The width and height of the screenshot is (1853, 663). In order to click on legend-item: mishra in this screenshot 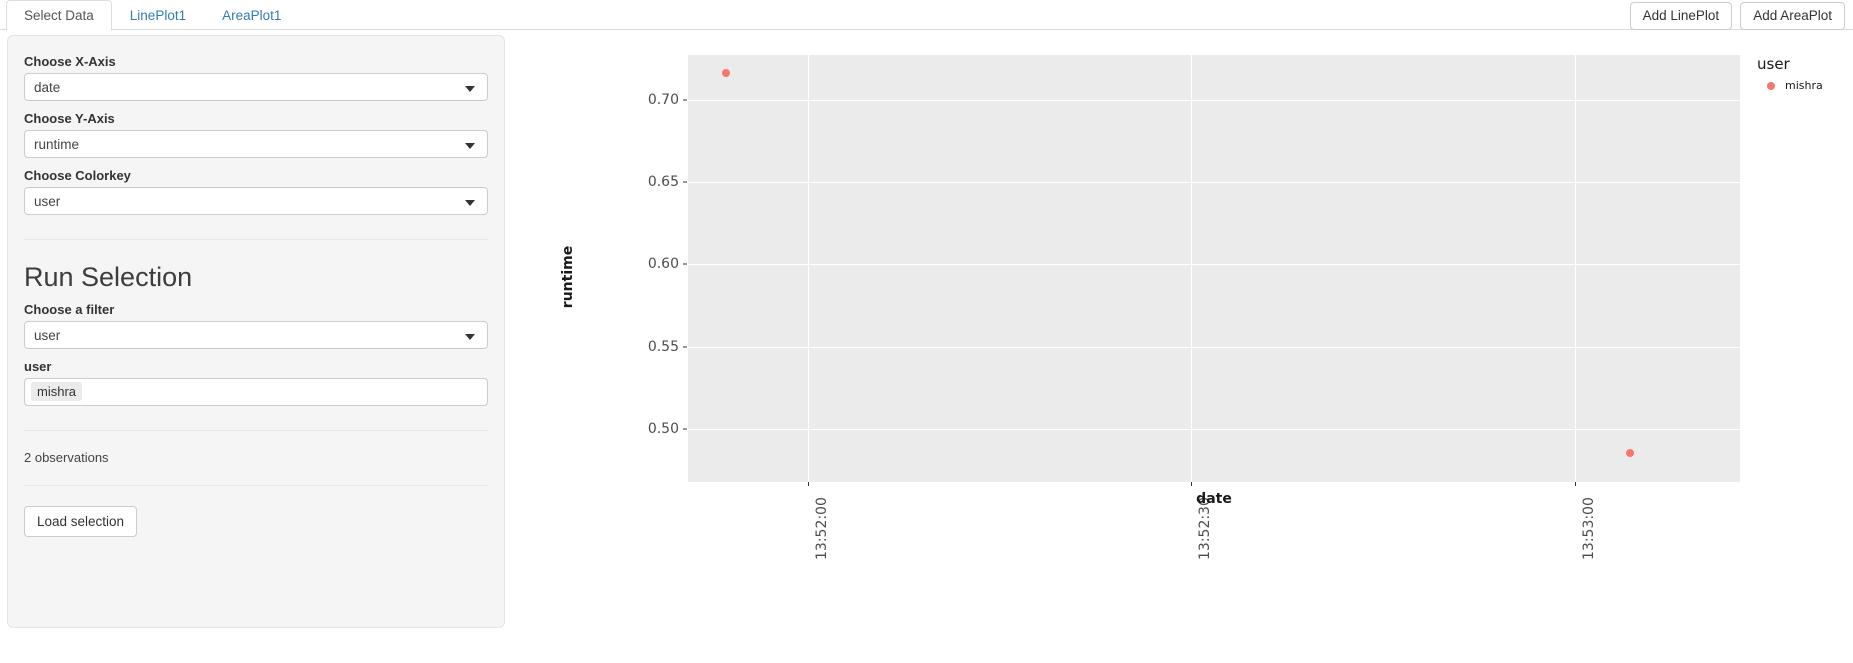, I will do `click(1805, 85)`.